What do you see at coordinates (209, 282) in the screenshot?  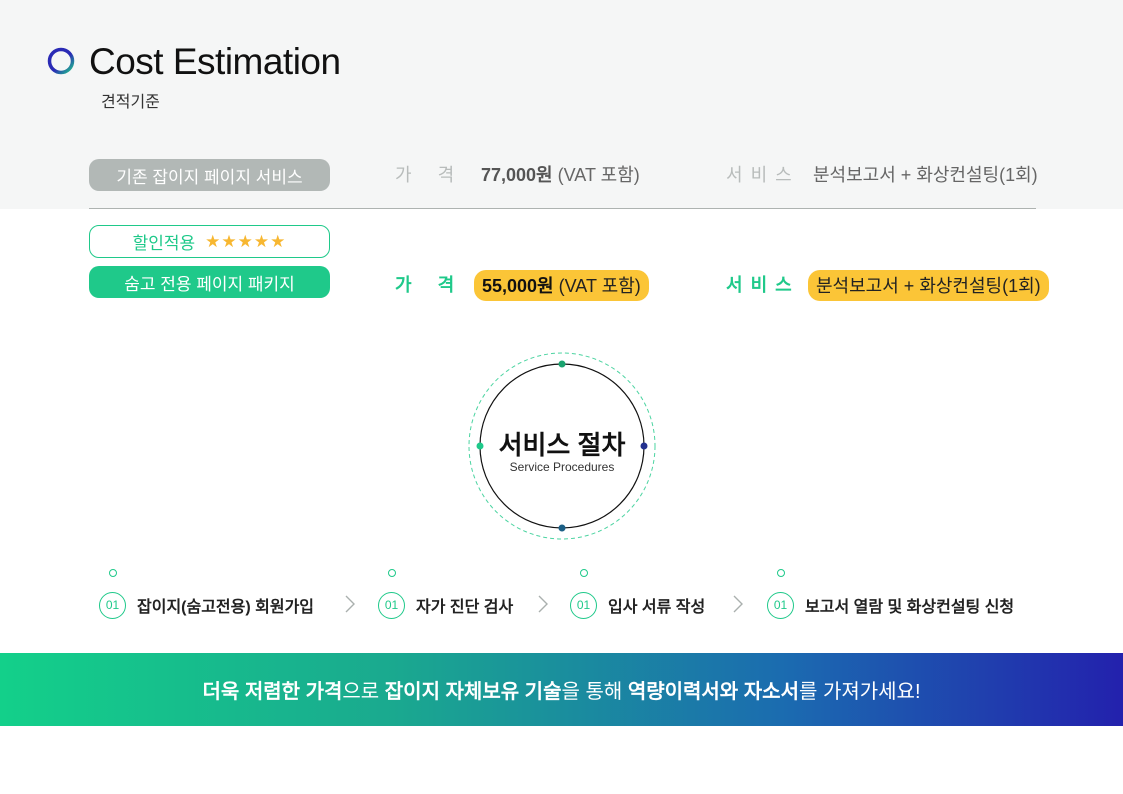 I see `package-badge: 숨고 전용 페이지 패키지` at bounding box center [209, 282].